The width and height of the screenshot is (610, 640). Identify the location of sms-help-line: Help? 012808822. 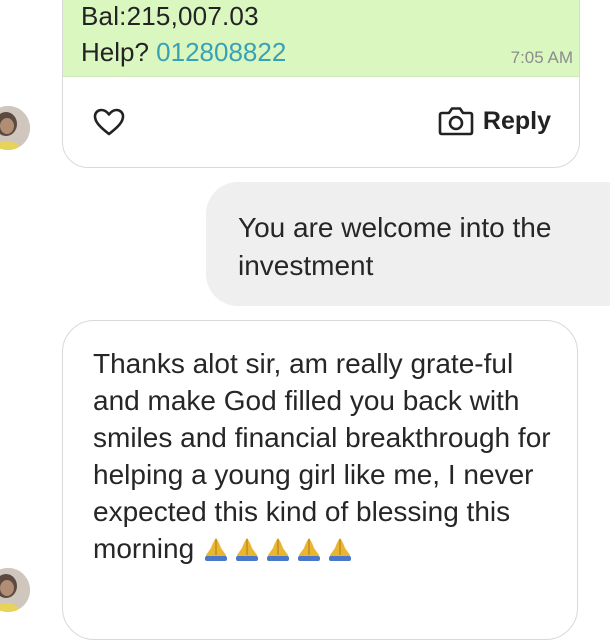
(183, 52).